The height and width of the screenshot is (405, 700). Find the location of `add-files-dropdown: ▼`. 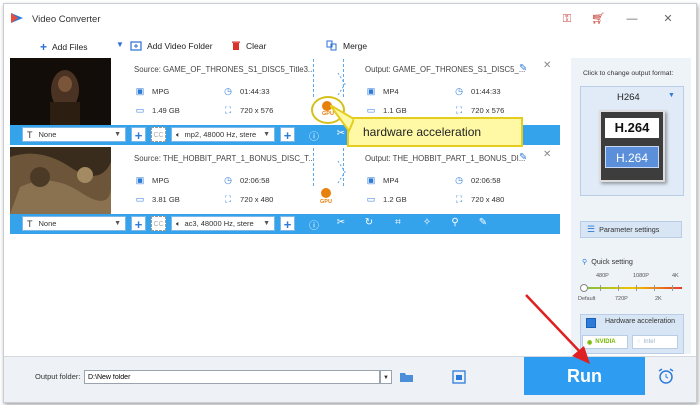

add-files-dropdown: ▼ is located at coordinates (120, 44).